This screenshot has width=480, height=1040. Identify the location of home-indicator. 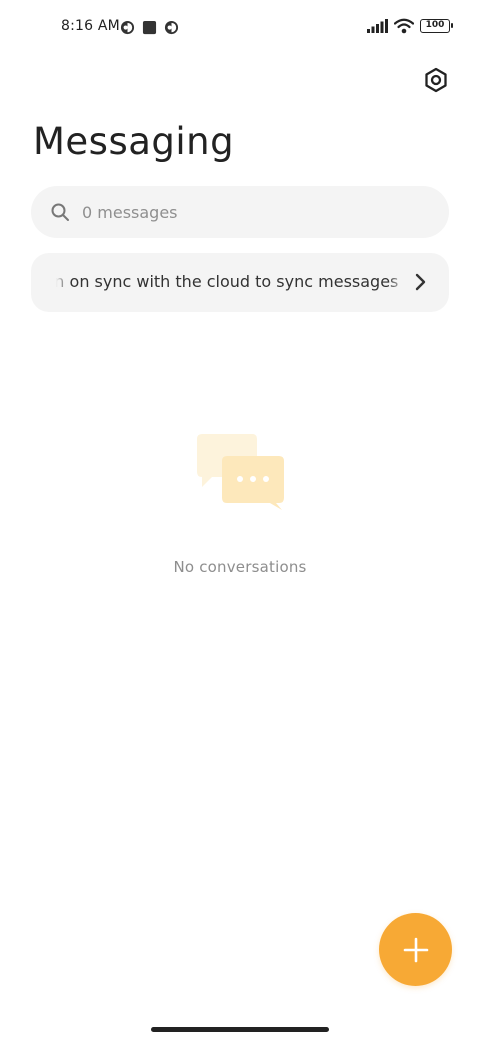
(240, 1029).